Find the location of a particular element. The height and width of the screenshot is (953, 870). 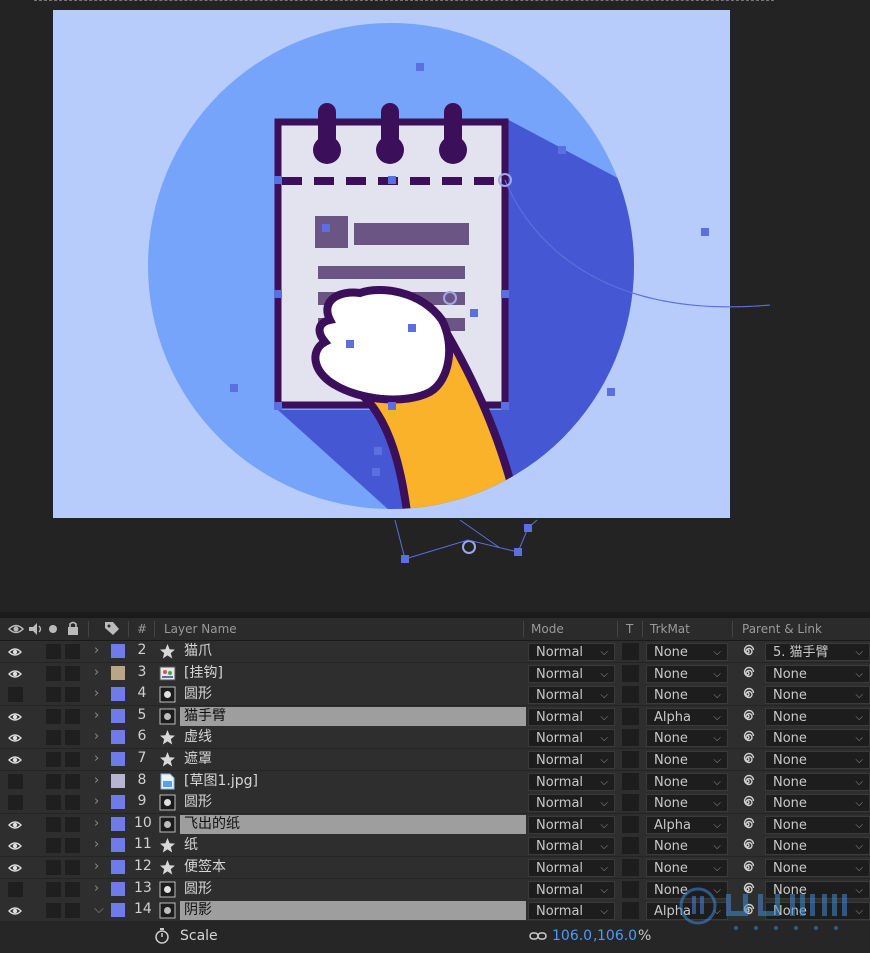

layer-name: 纸 is located at coordinates (353, 845).